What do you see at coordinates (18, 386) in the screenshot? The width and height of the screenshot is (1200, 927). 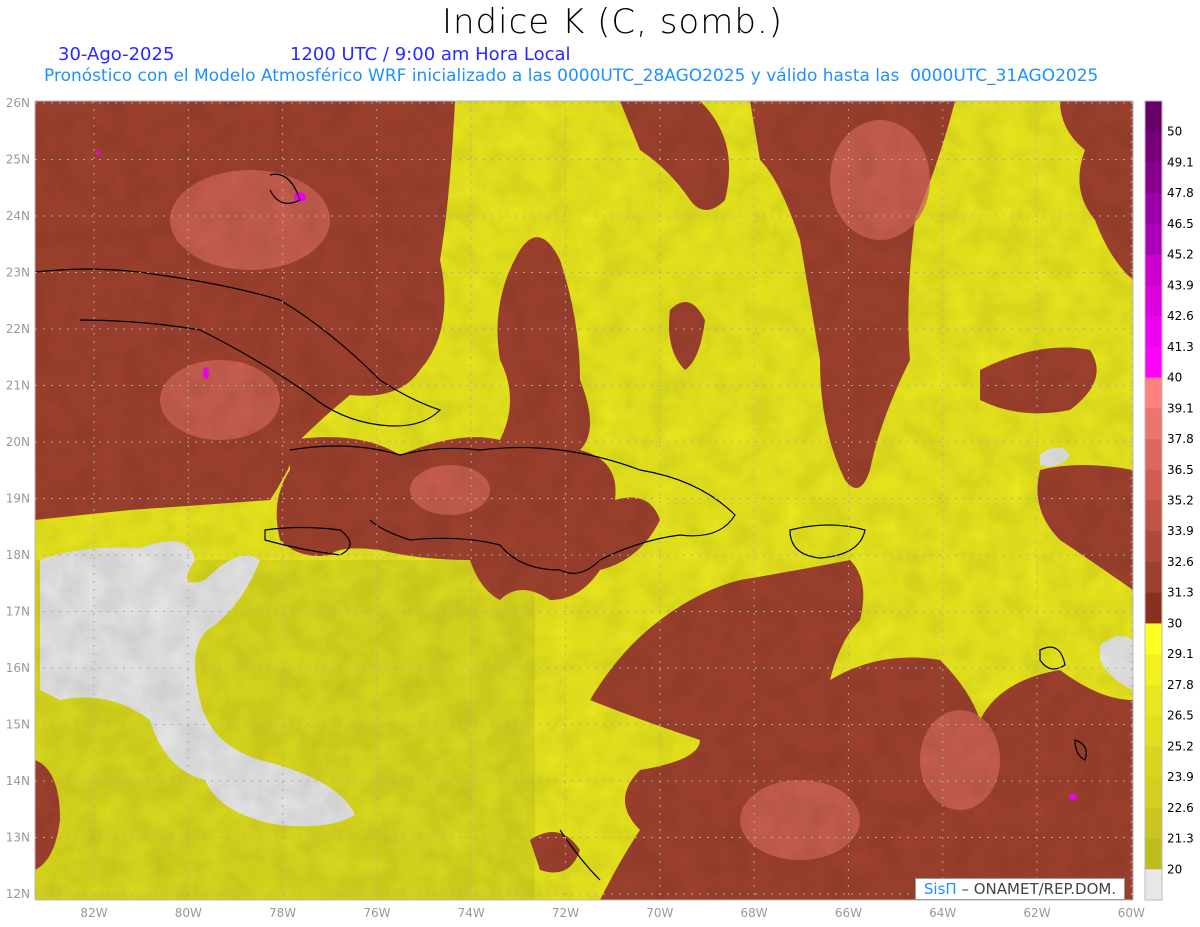 I see `lat-label: 21N` at bounding box center [18, 386].